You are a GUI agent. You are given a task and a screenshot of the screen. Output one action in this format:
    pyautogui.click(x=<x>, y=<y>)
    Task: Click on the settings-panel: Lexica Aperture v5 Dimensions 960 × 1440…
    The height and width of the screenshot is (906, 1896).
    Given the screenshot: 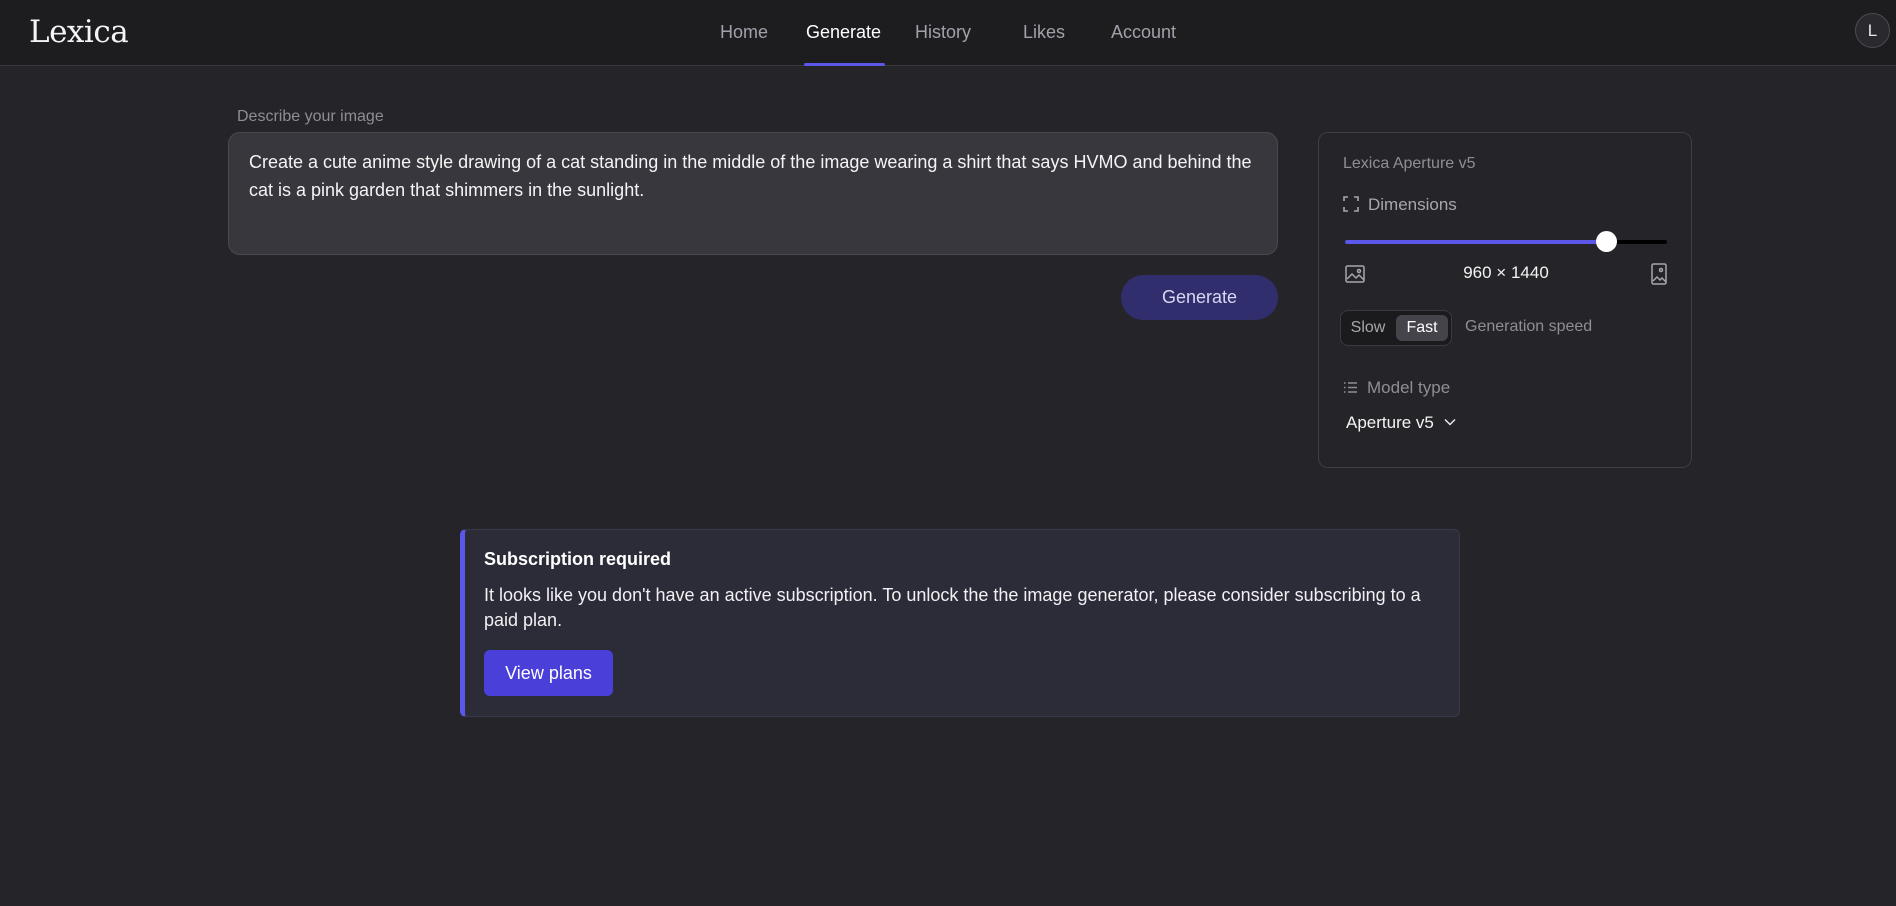 What is the action you would take?
    pyautogui.click(x=1505, y=300)
    